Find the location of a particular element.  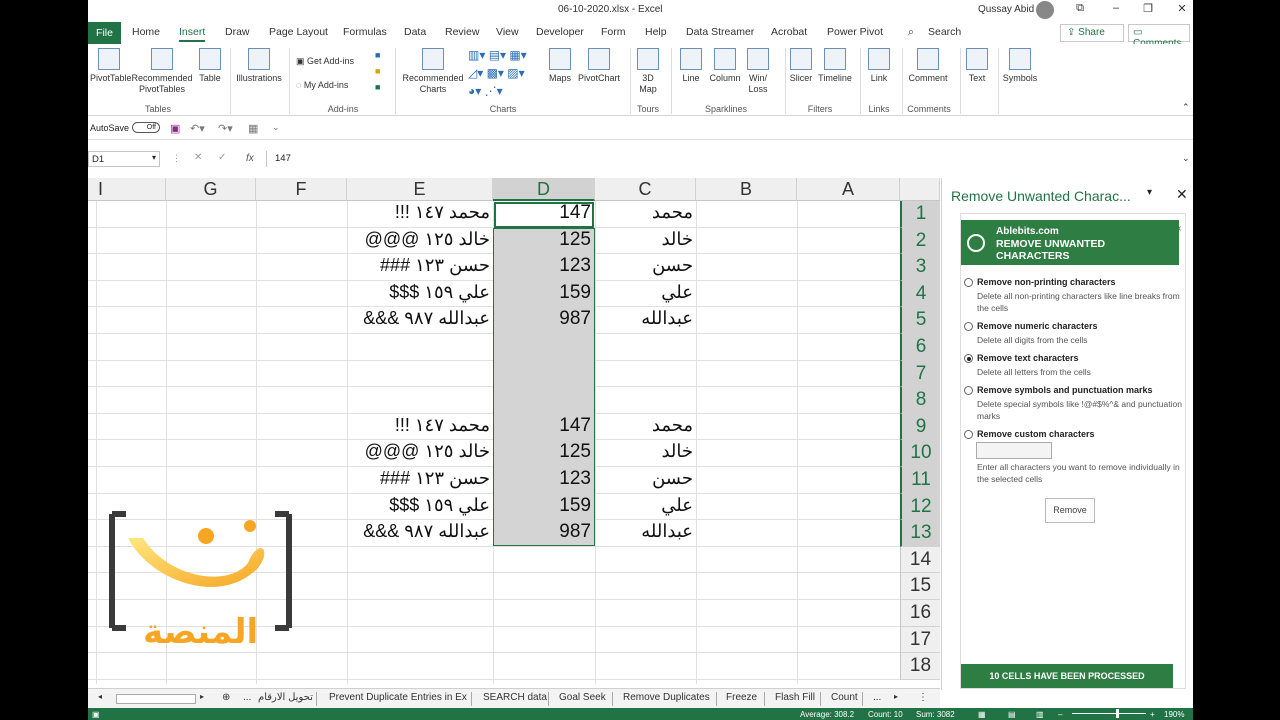

row-header-15: 15 is located at coordinates (920, 586).